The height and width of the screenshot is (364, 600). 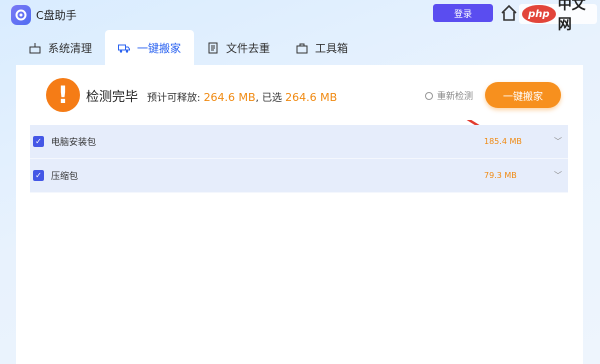 I want to click on selected-label: , 已选, so click(x=268, y=98).